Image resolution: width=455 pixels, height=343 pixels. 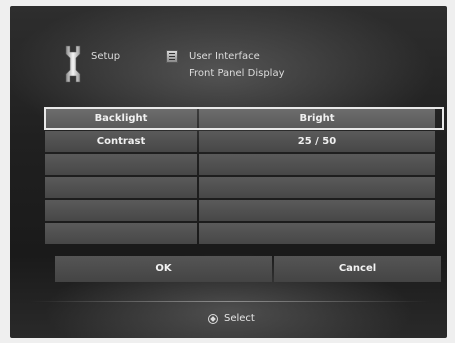 I want to click on footer-divider, so click(x=230, y=301).